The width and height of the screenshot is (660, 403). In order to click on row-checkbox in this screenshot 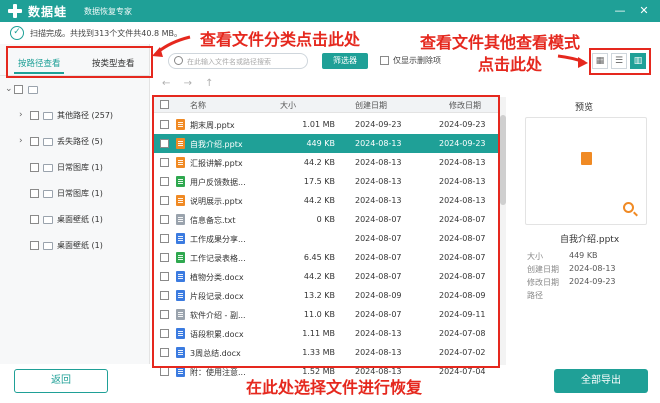, I will do `click(164, 371)`.